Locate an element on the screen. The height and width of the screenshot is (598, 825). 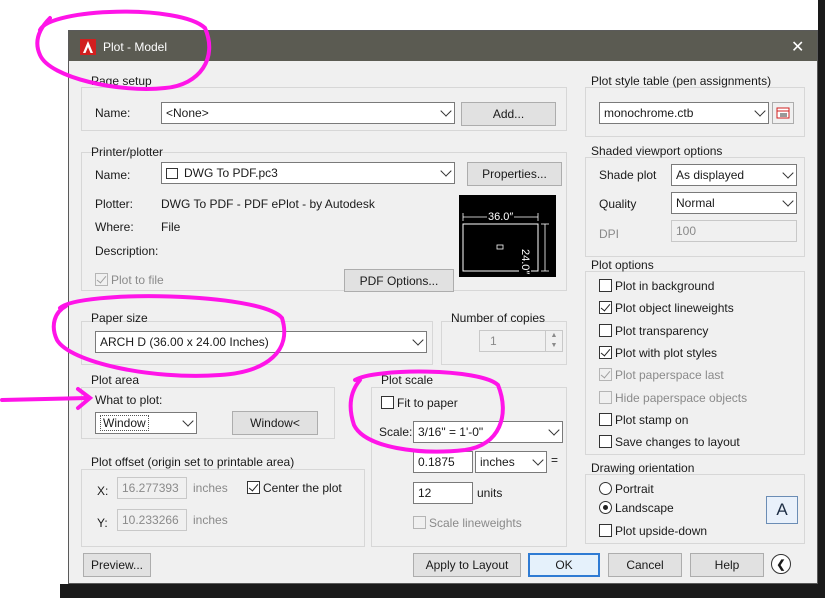
portrait-label: Portrait is located at coordinates (634, 489).